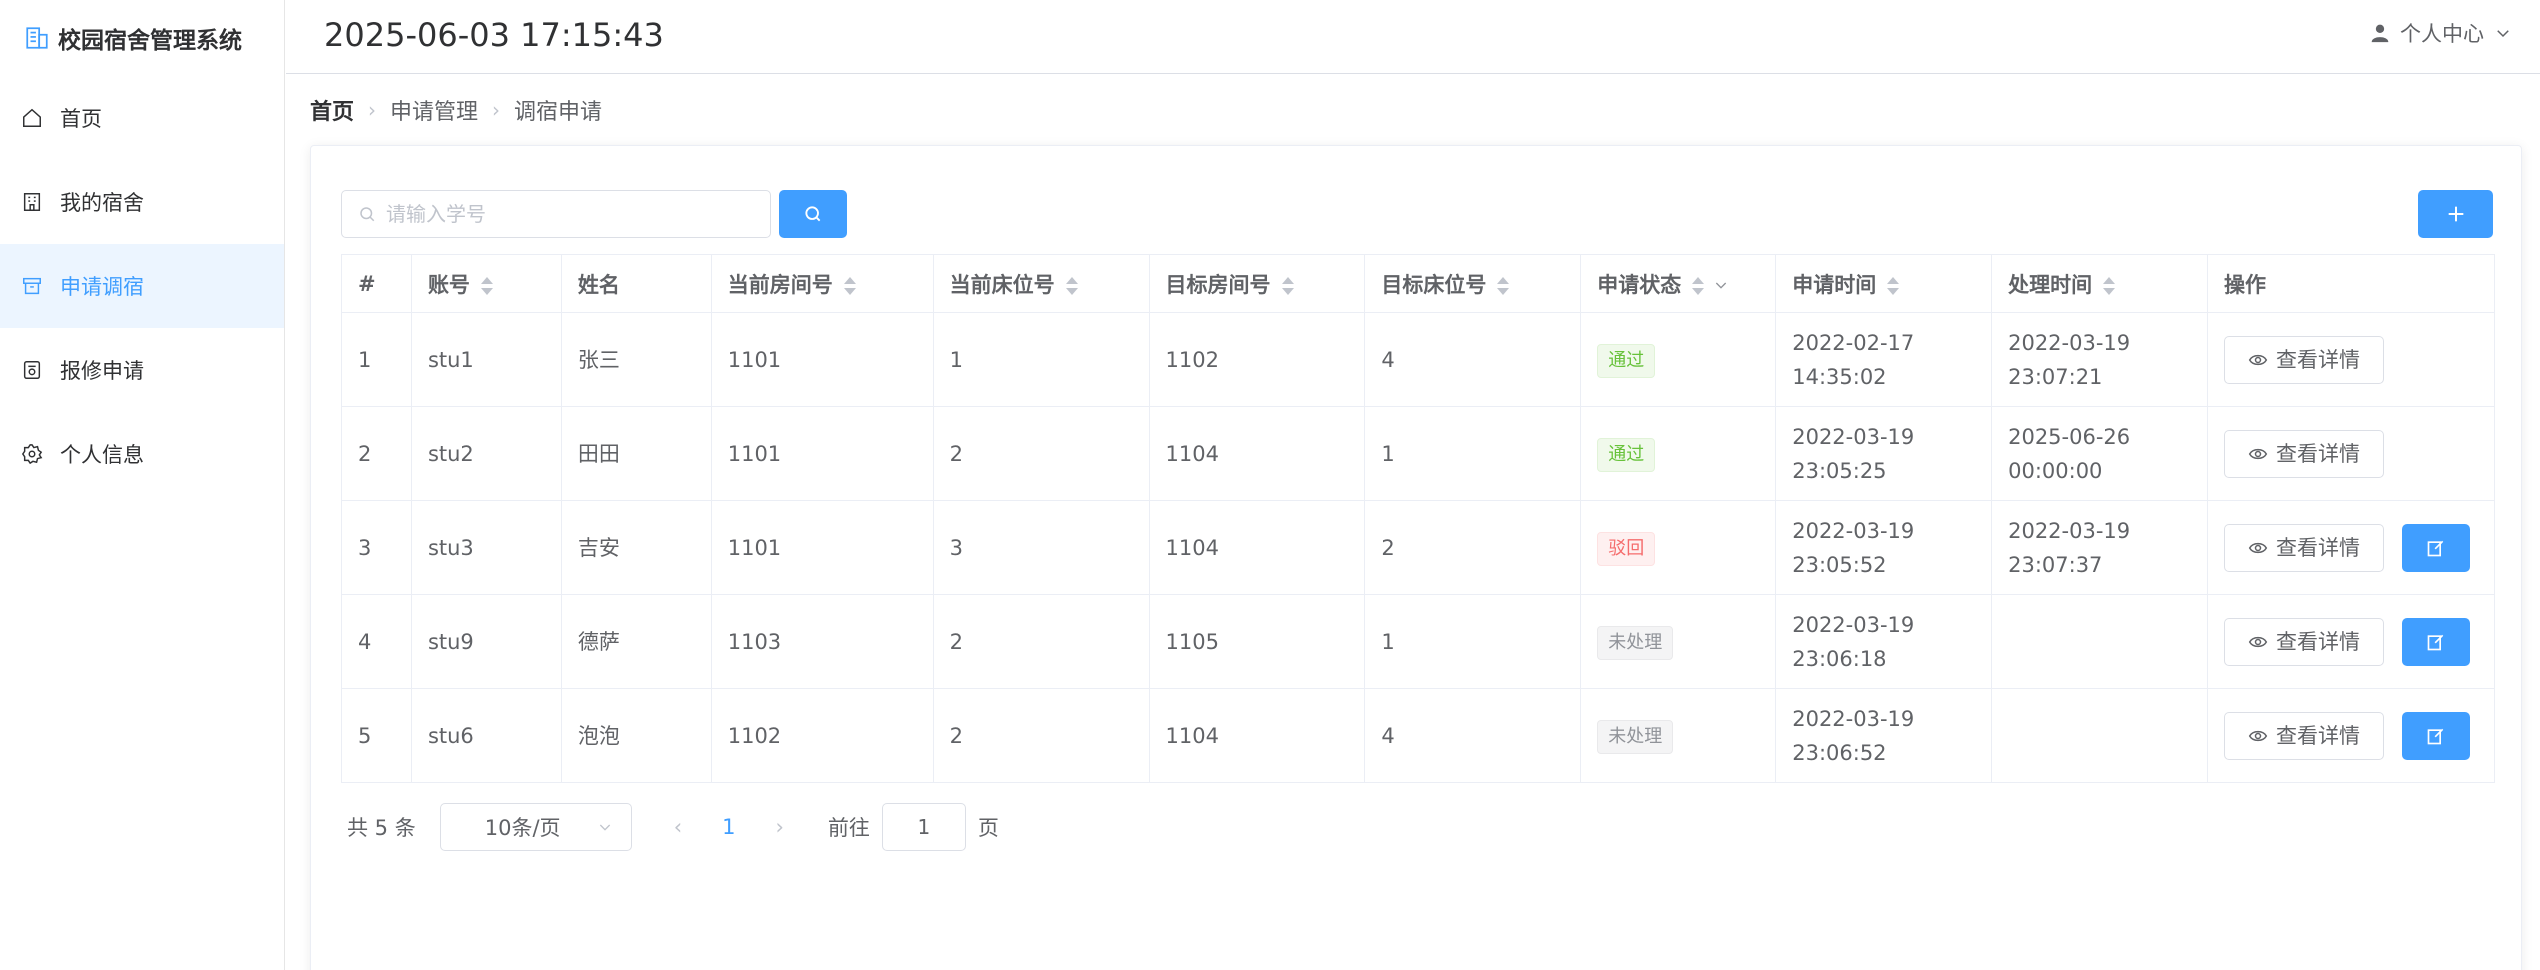 Image resolution: width=2540 pixels, height=970 pixels. I want to click on page-size-select: 10条/页, so click(535, 827).